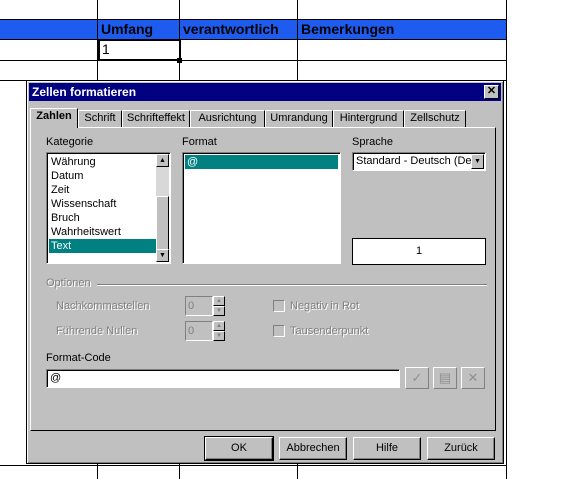 This screenshot has height=479, width=584. Describe the element at coordinates (299, 118) in the screenshot. I see `tab-umrandung: Umrandung` at that location.